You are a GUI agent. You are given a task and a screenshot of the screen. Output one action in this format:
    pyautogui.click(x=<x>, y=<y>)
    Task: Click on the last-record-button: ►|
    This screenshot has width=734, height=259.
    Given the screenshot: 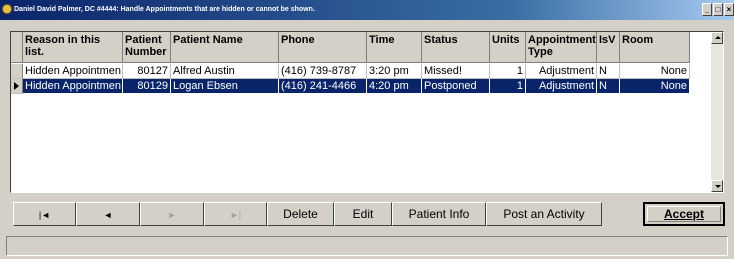 What is the action you would take?
    pyautogui.click(x=235, y=214)
    